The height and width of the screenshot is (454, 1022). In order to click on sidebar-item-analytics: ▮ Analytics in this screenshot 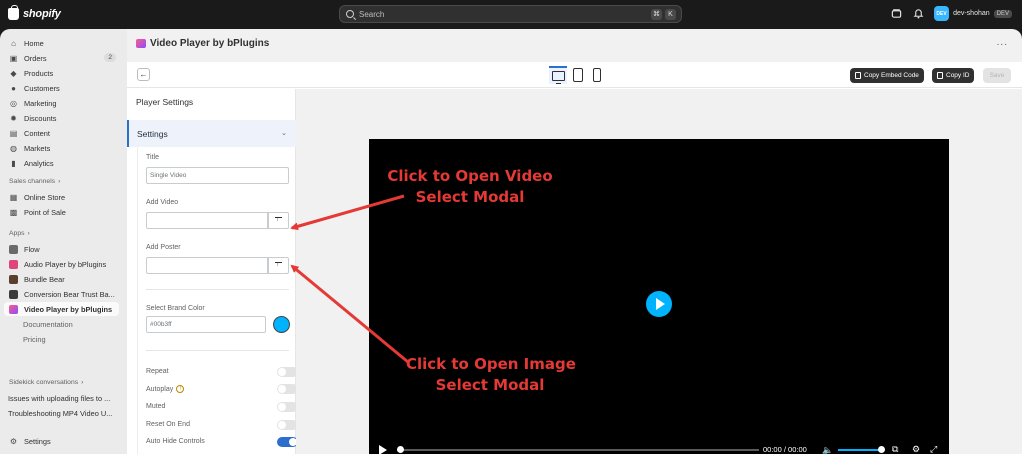, I will do `click(61, 163)`.